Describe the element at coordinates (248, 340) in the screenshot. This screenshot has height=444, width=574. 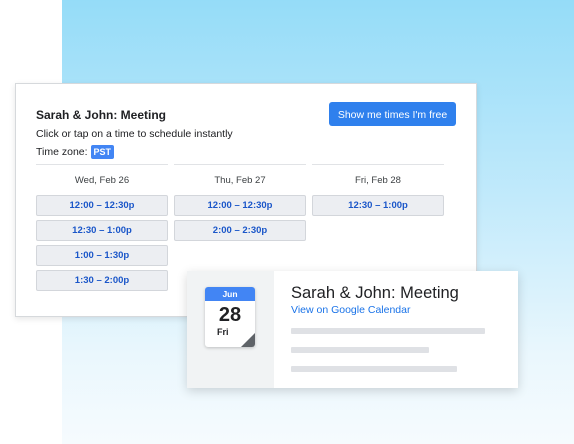
I see `page-fold-icon` at that location.